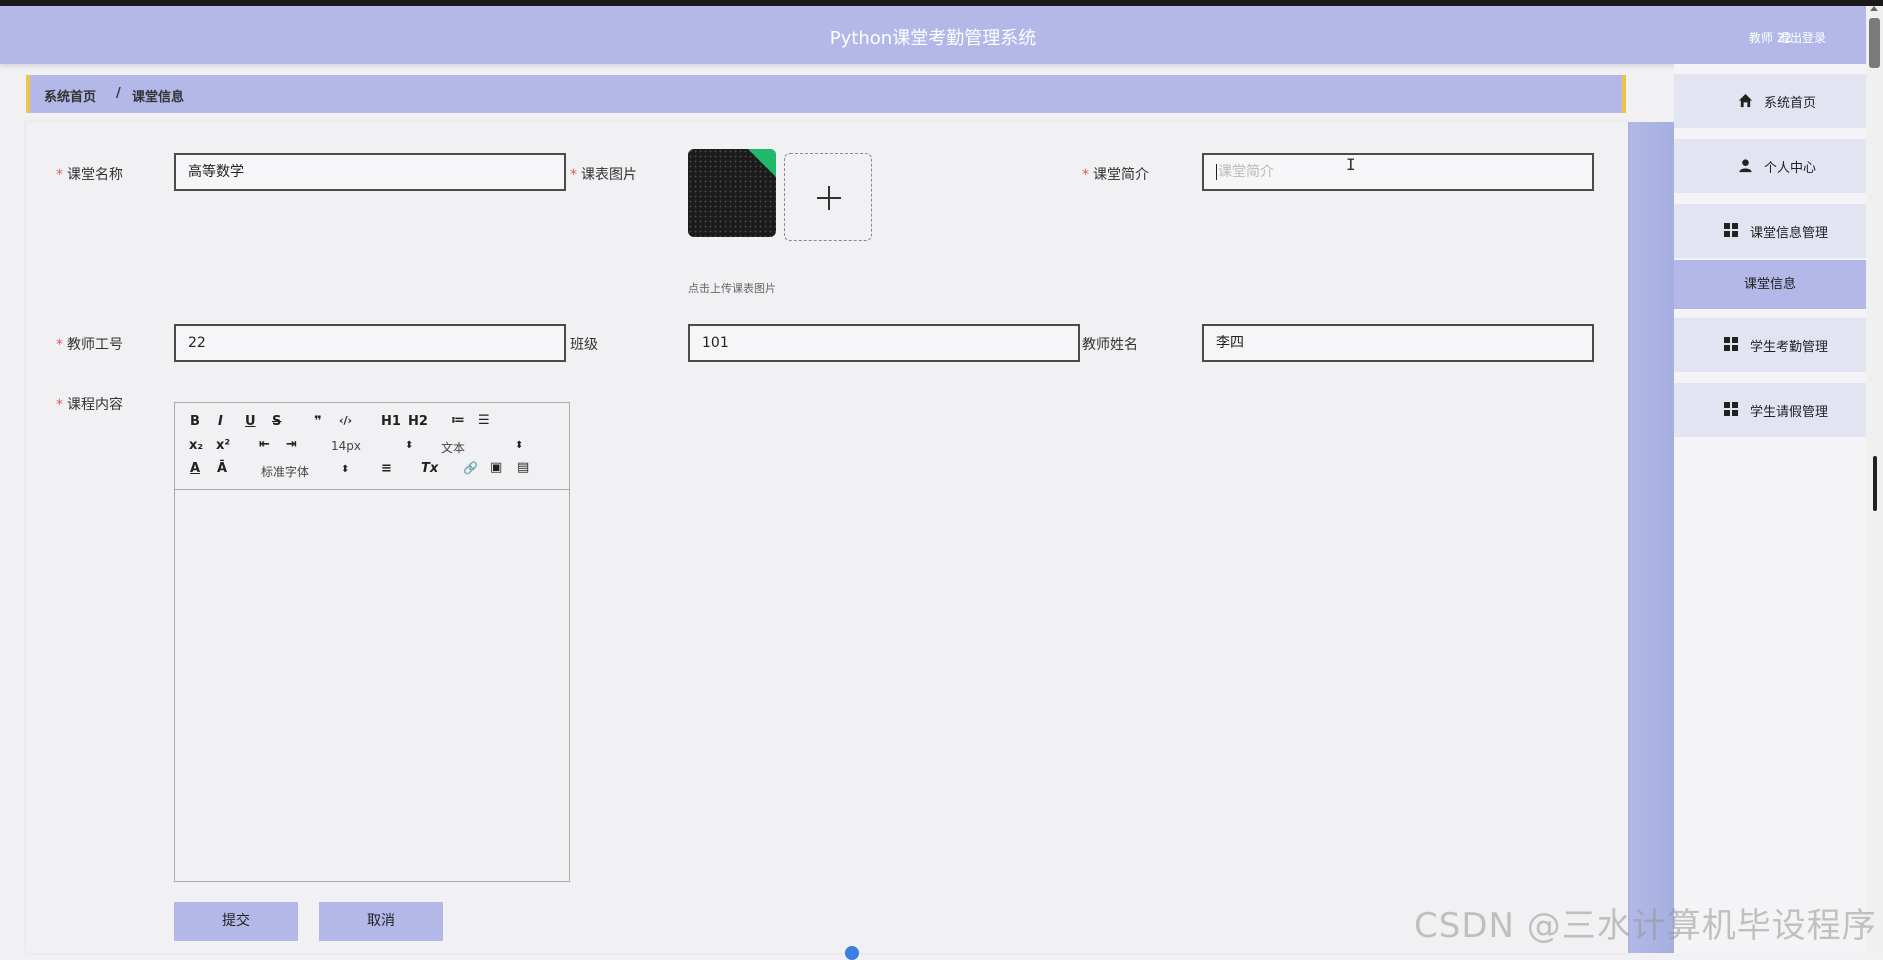 Image resolution: width=1883 pixels, height=960 pixels. I want to click on header-select-value: 文本, so click(453, 448).